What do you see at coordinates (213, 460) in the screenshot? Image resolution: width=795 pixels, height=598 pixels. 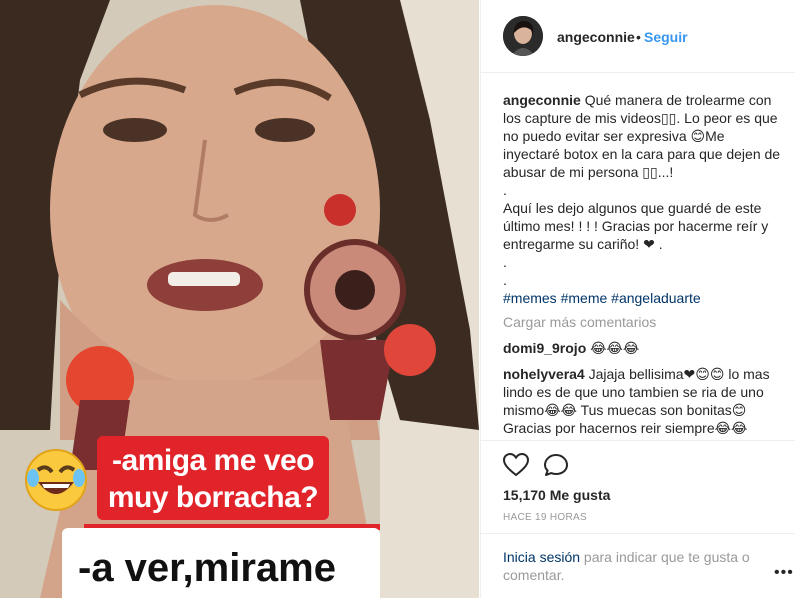 I see `caption-red-line-1: -amiga me veo` at bounding box center [213, 460].